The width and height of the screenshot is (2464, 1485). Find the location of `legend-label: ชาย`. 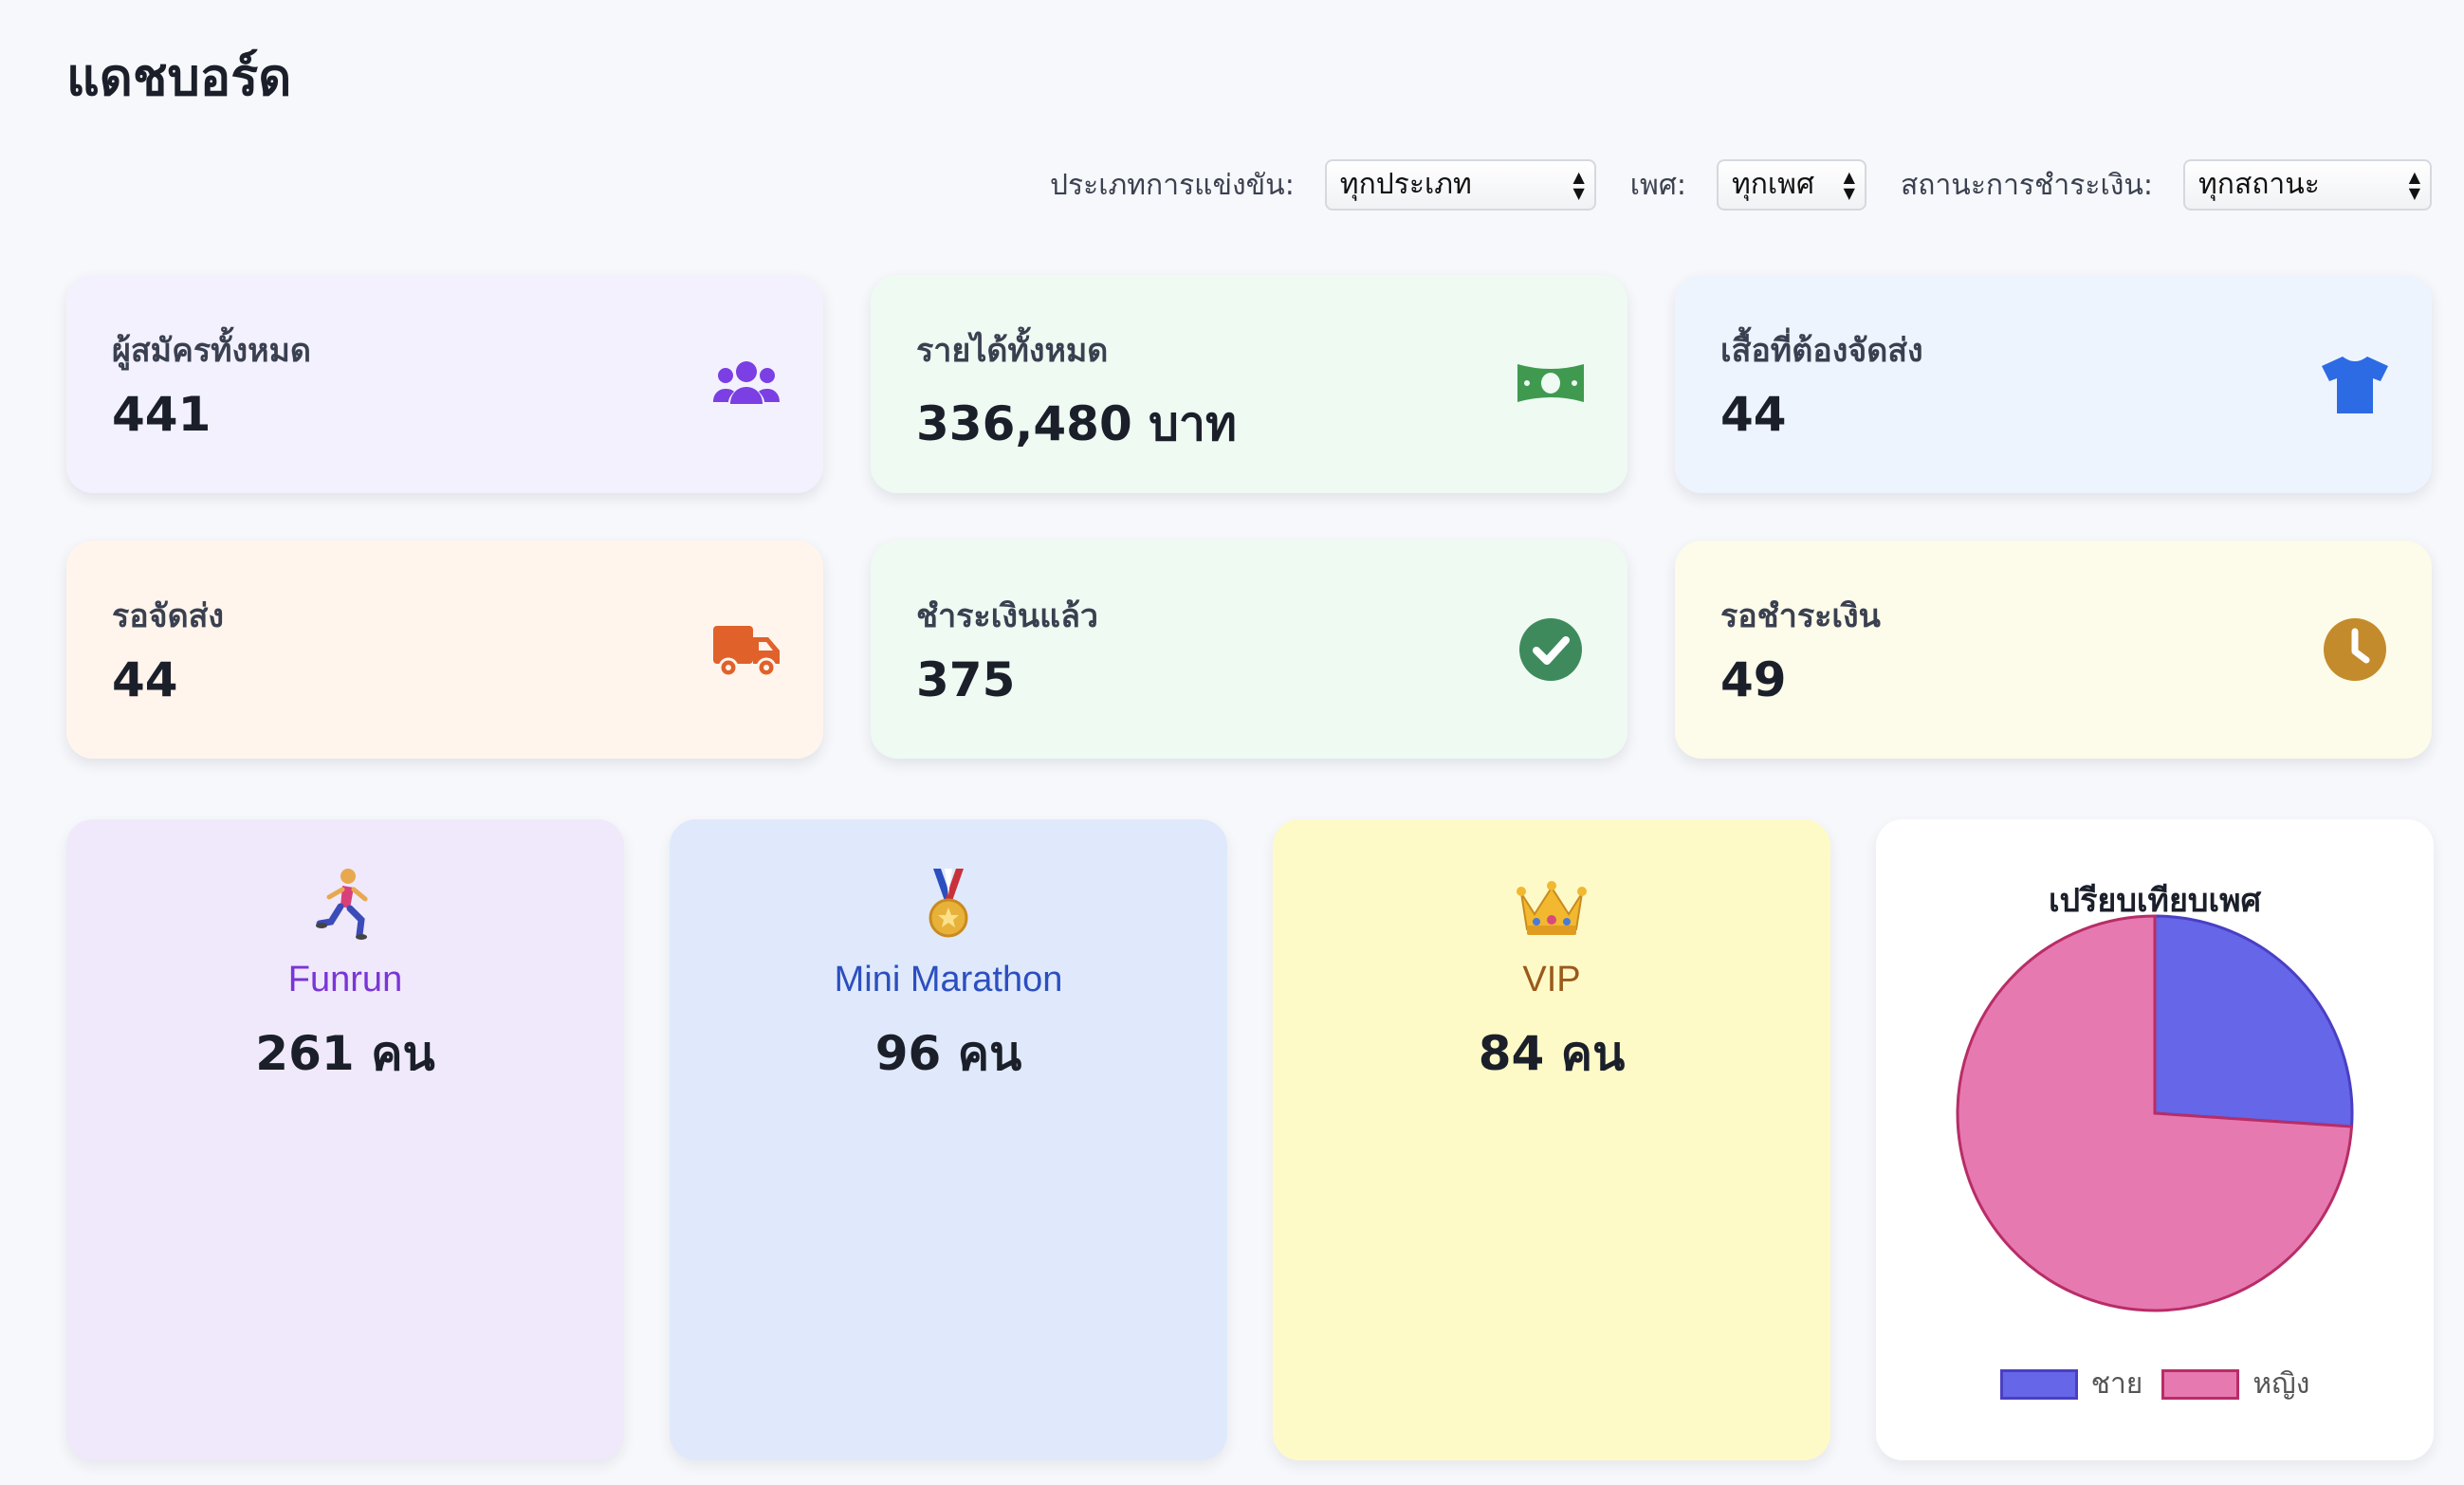

legend-label: ชาย is located at coordinates (2116, 1384).